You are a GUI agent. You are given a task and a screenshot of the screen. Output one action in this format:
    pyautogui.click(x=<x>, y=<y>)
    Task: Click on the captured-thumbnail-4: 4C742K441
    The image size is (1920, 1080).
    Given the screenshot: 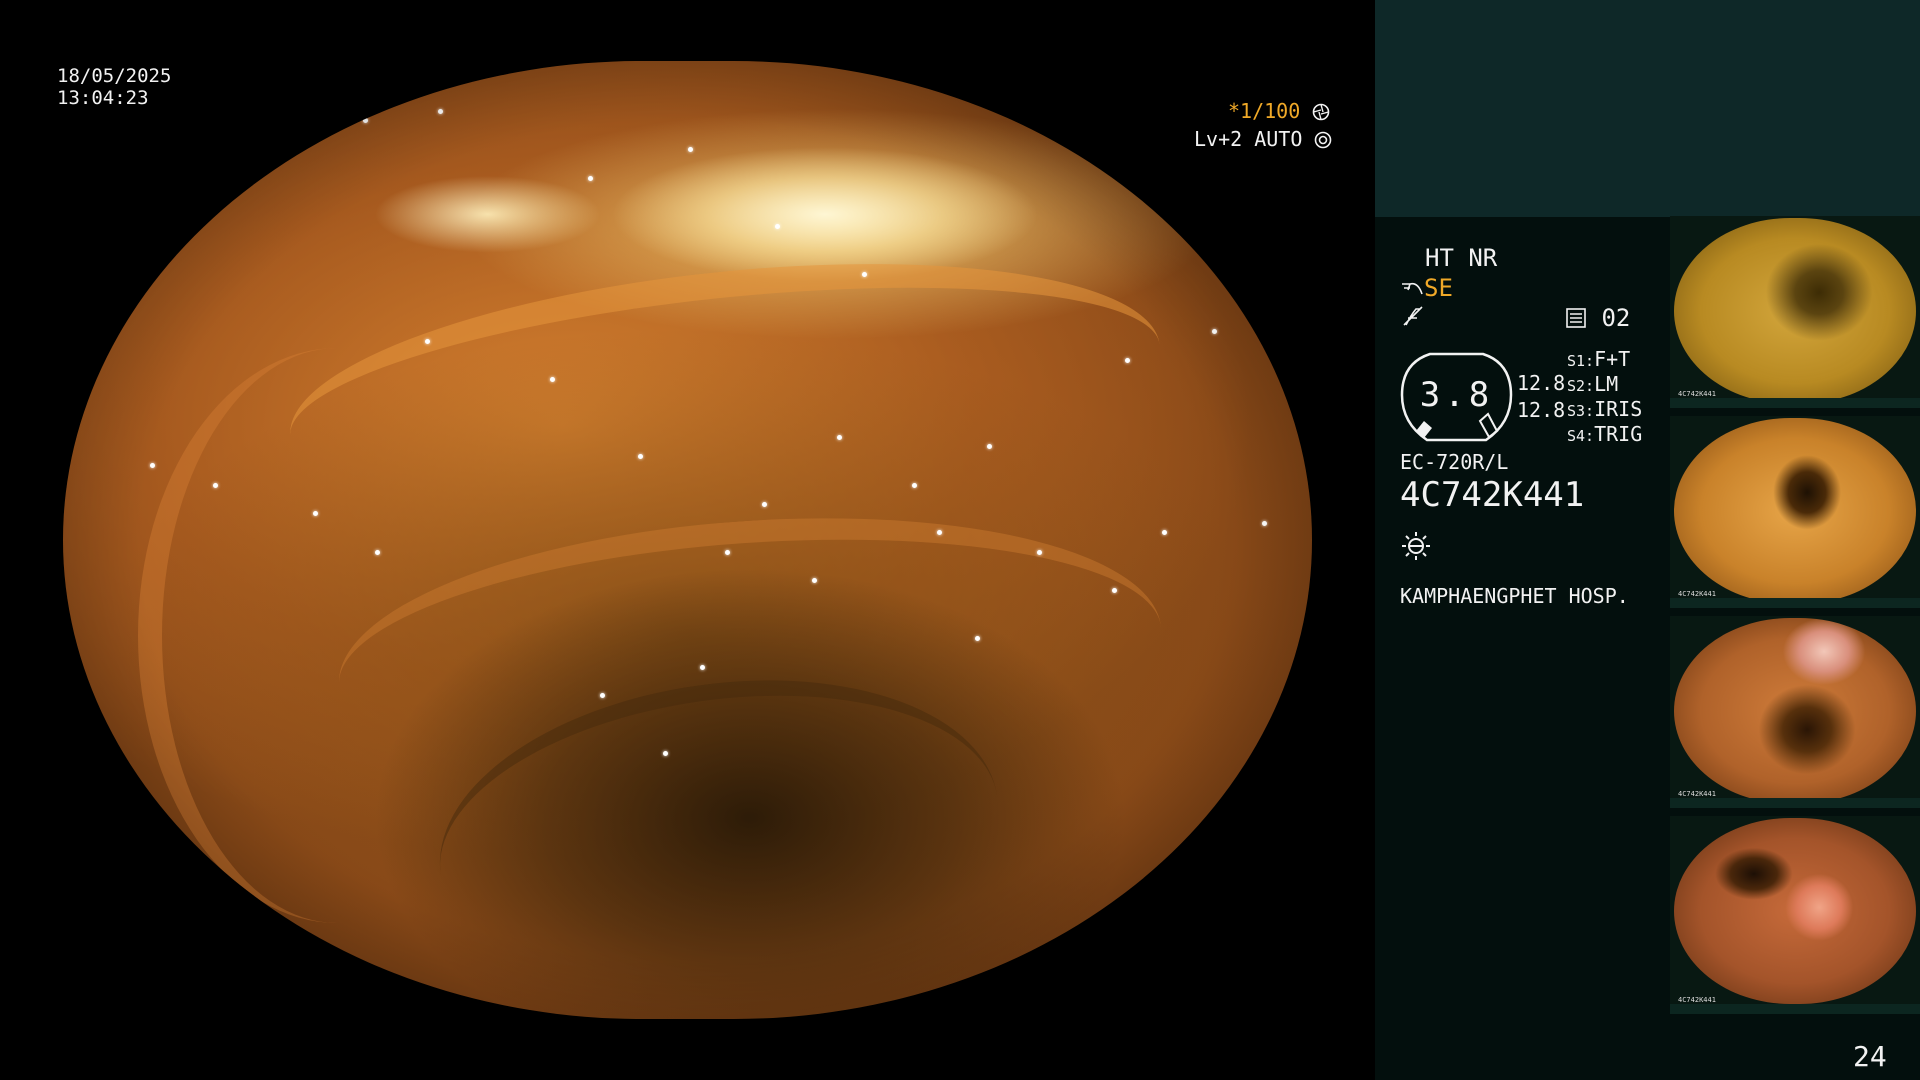 What is the action you would take?
    pyautogui.click(x=1795, y=915)
    